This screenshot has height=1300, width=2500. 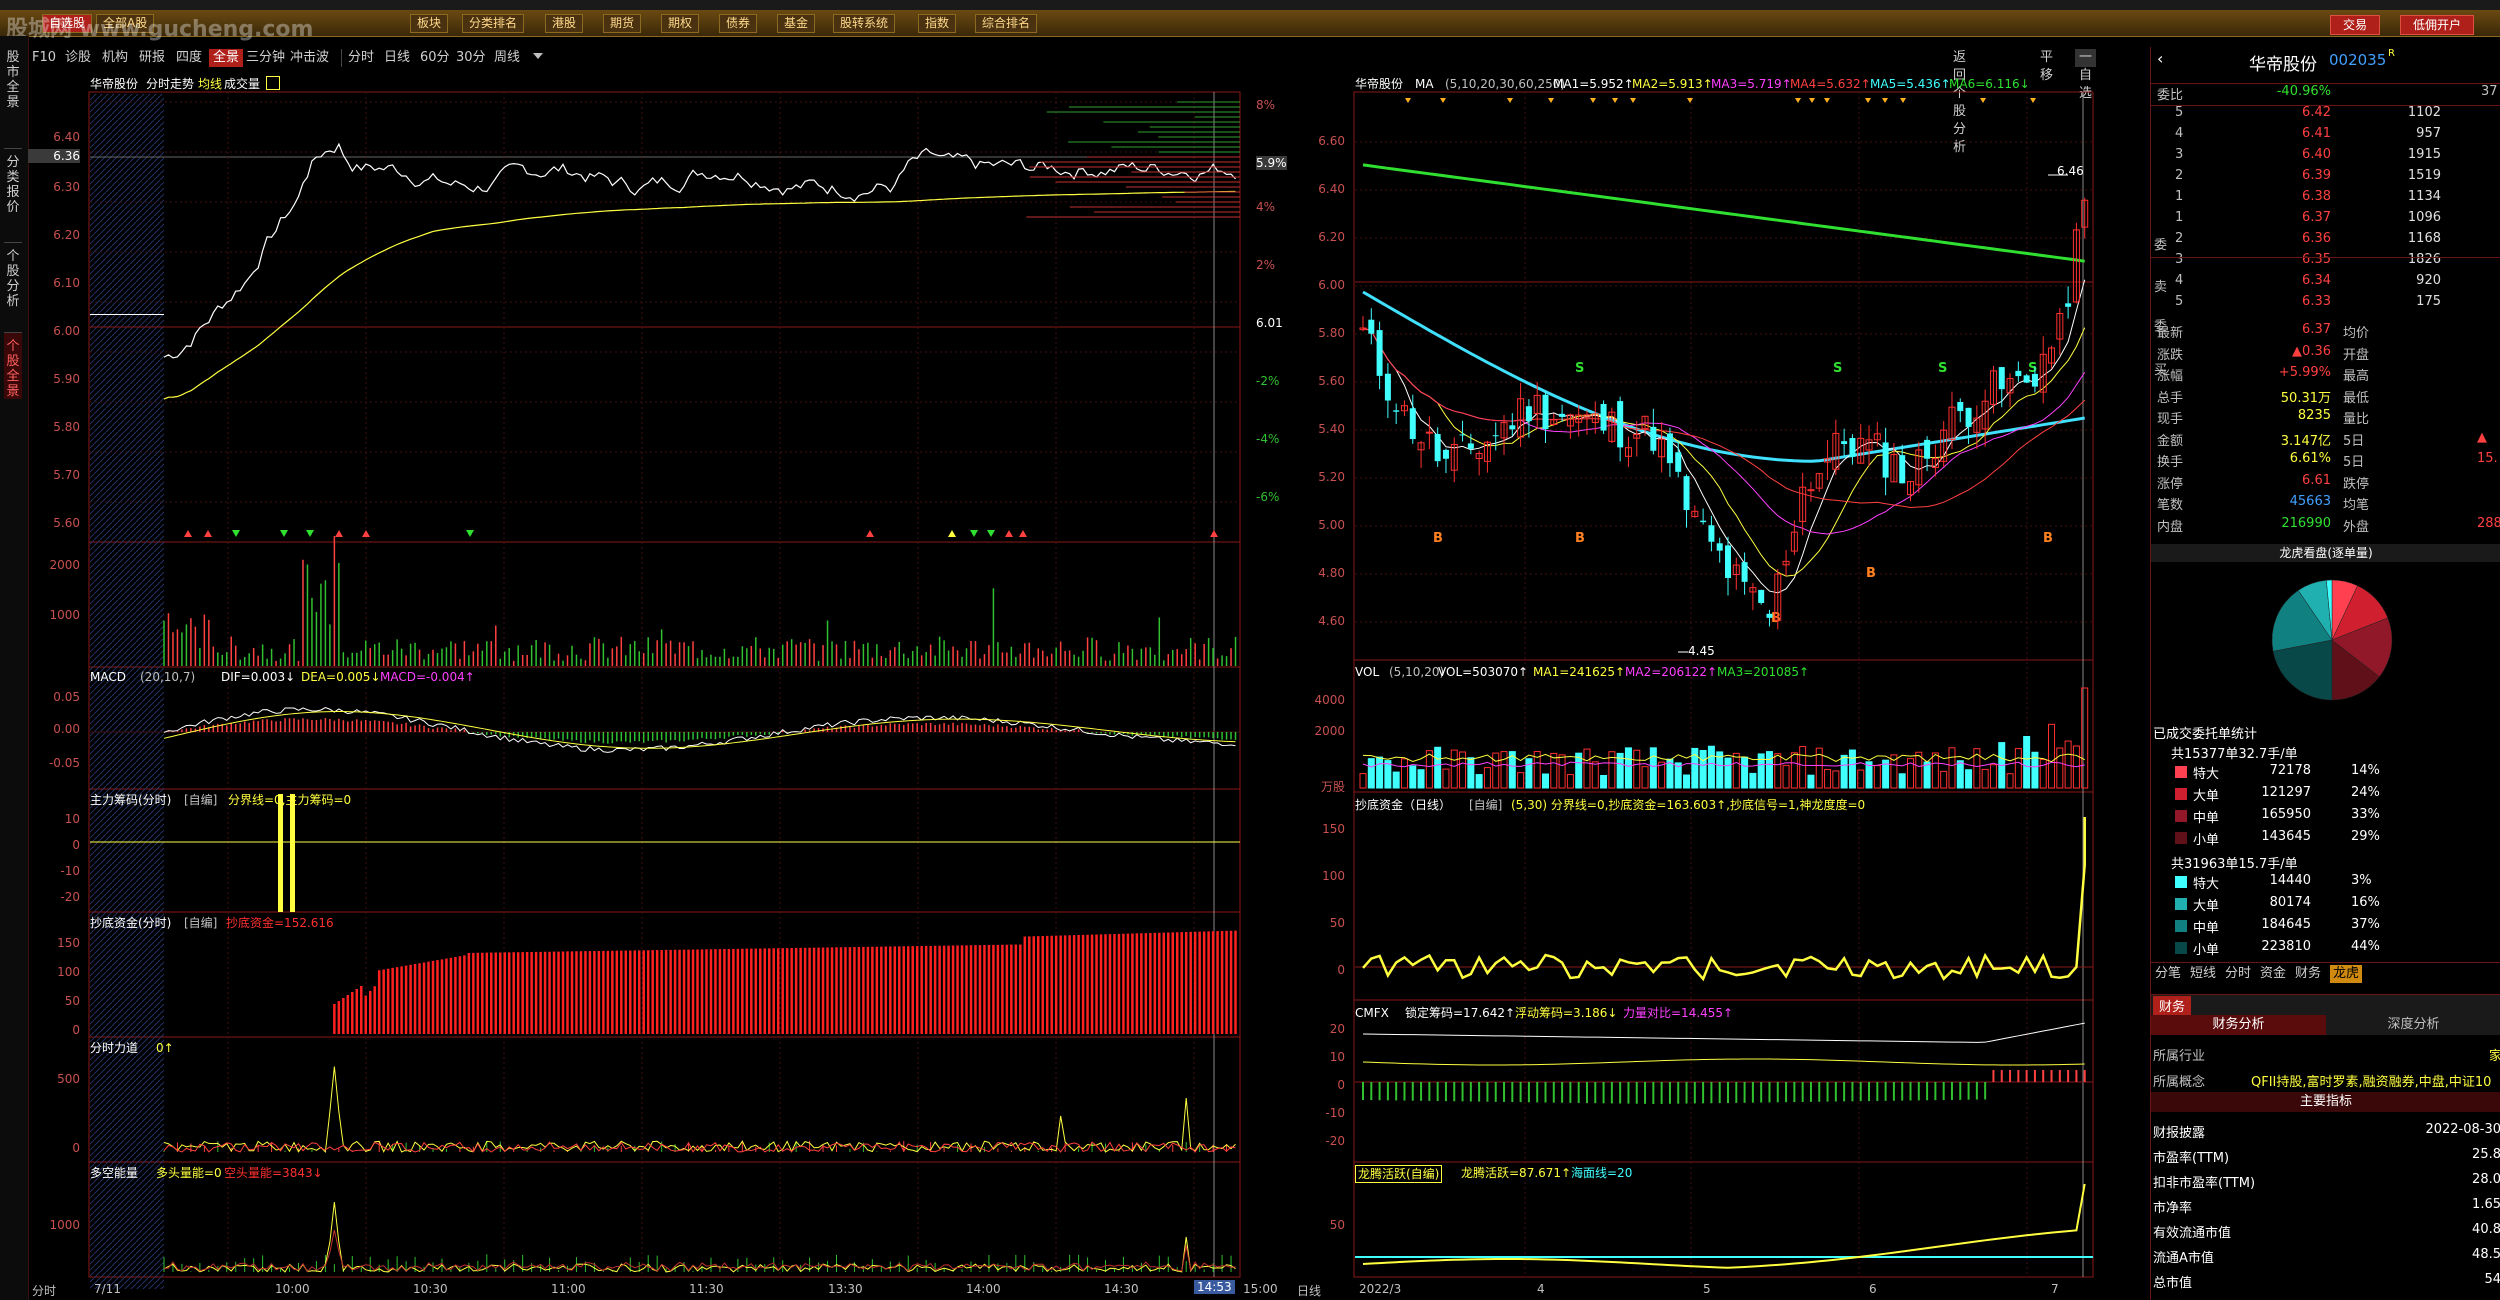 What do you see at coordinates (1724, 899) in the screenshot?
I see `dfund-line` at bounding box center [1724, 899].